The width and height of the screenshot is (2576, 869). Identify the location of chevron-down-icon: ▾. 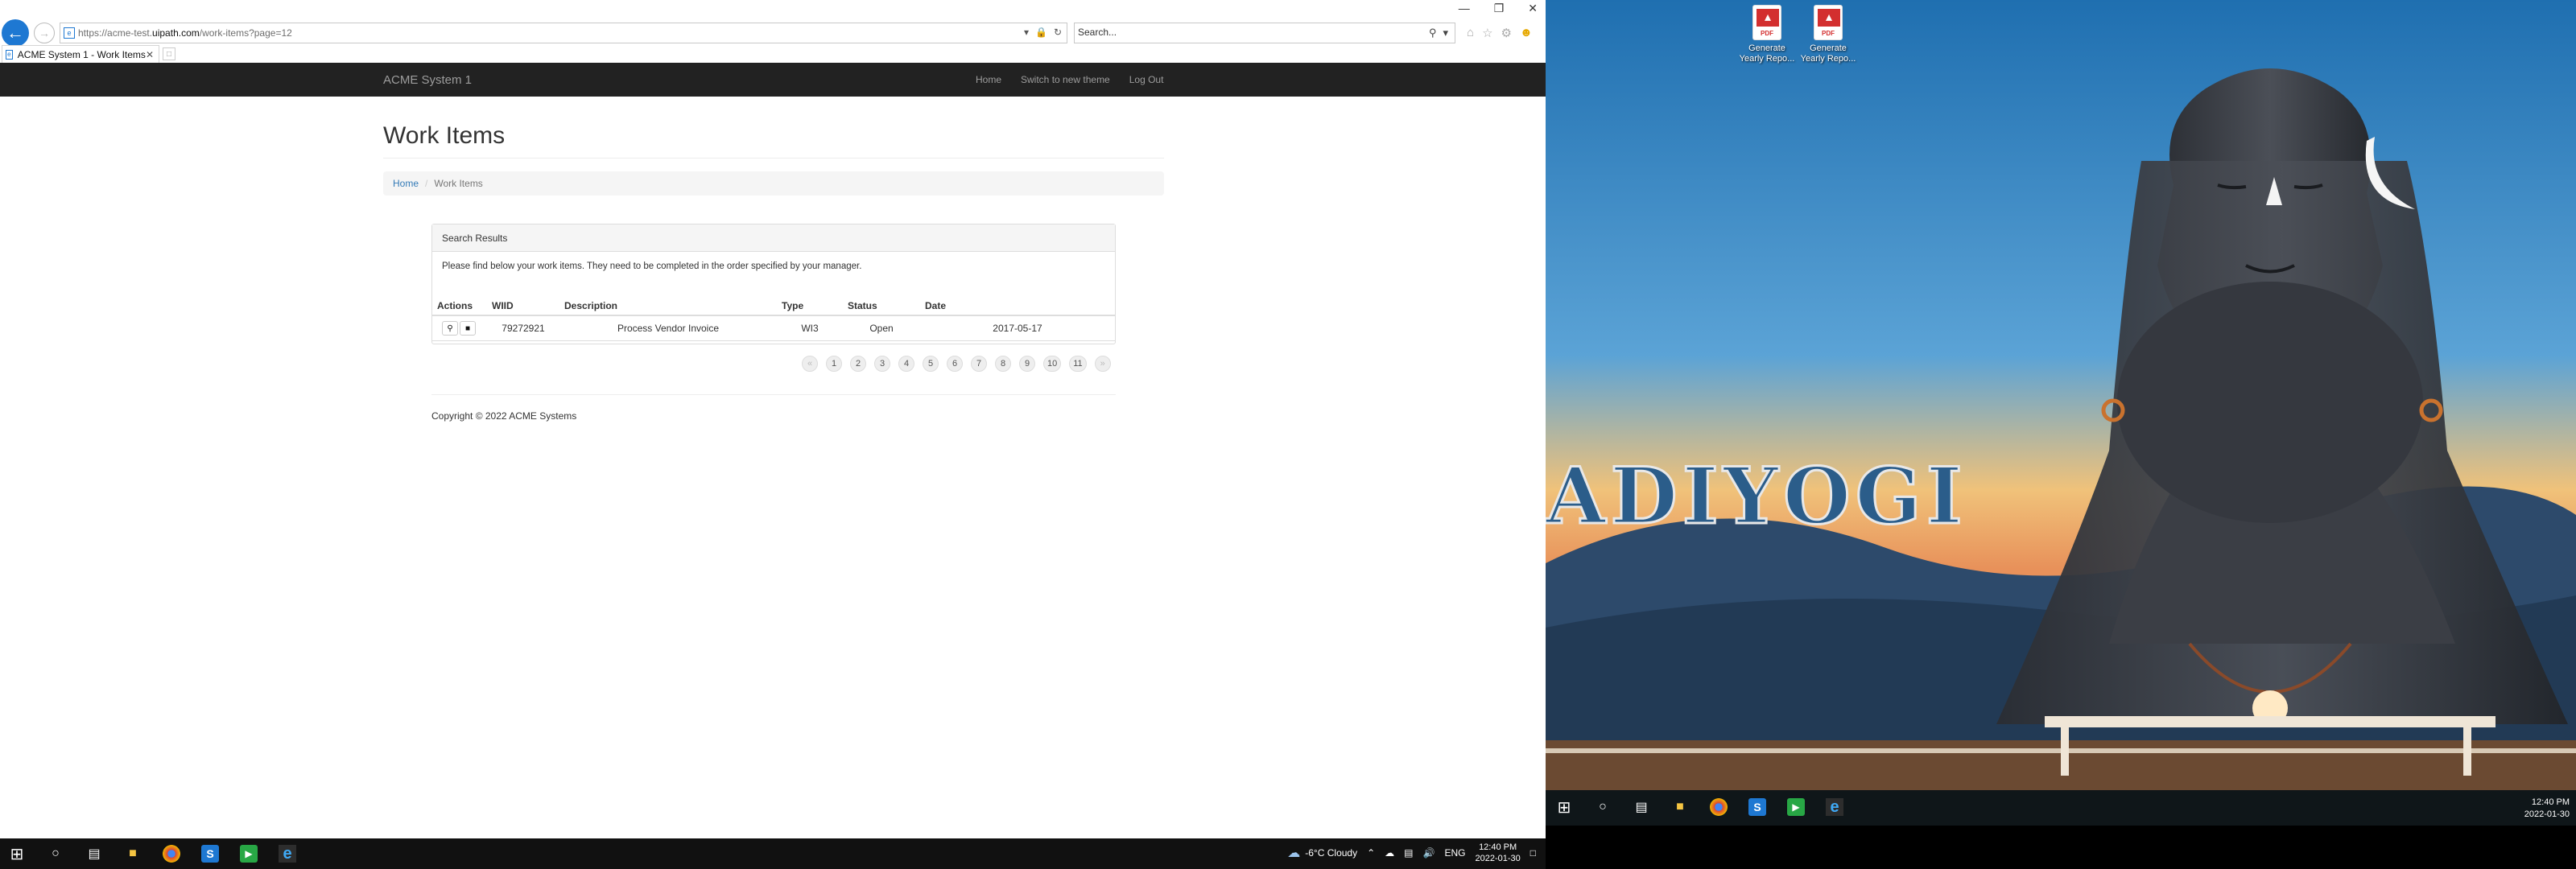
(1445, 33).